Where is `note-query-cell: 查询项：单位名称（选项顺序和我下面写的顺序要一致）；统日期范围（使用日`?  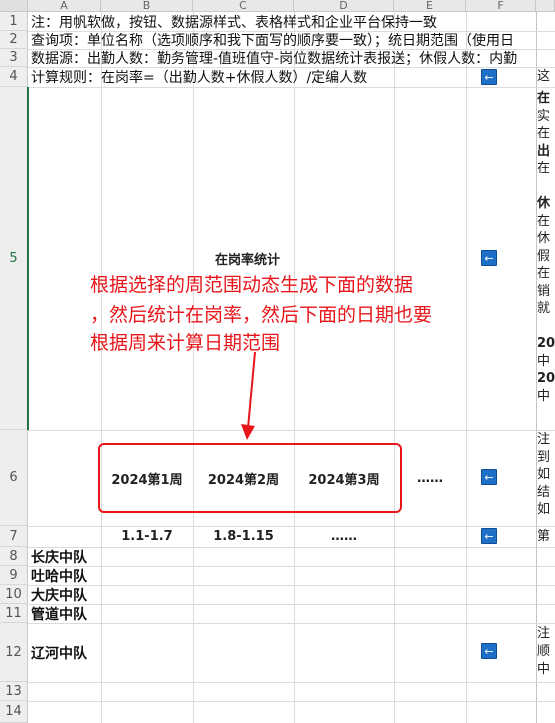 note-query-cell: 查询项：单位名称（选项顺序和我下面写的顺序要一致）；统日期范围（使用日 is located at coordinates (291, 40).